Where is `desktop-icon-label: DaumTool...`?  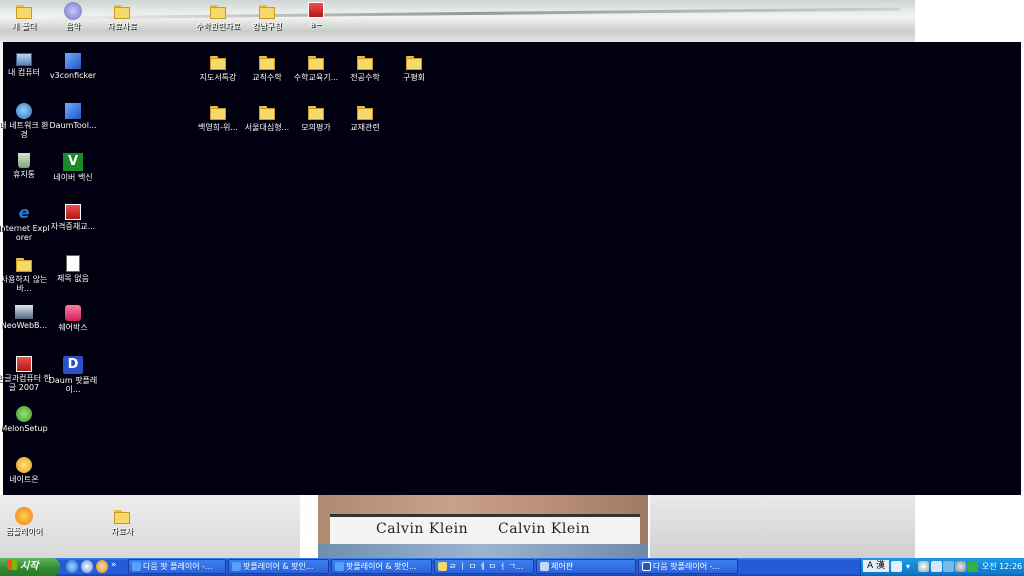
desktop-icon-label: DaumTool... is located at coordinates (73, 125).